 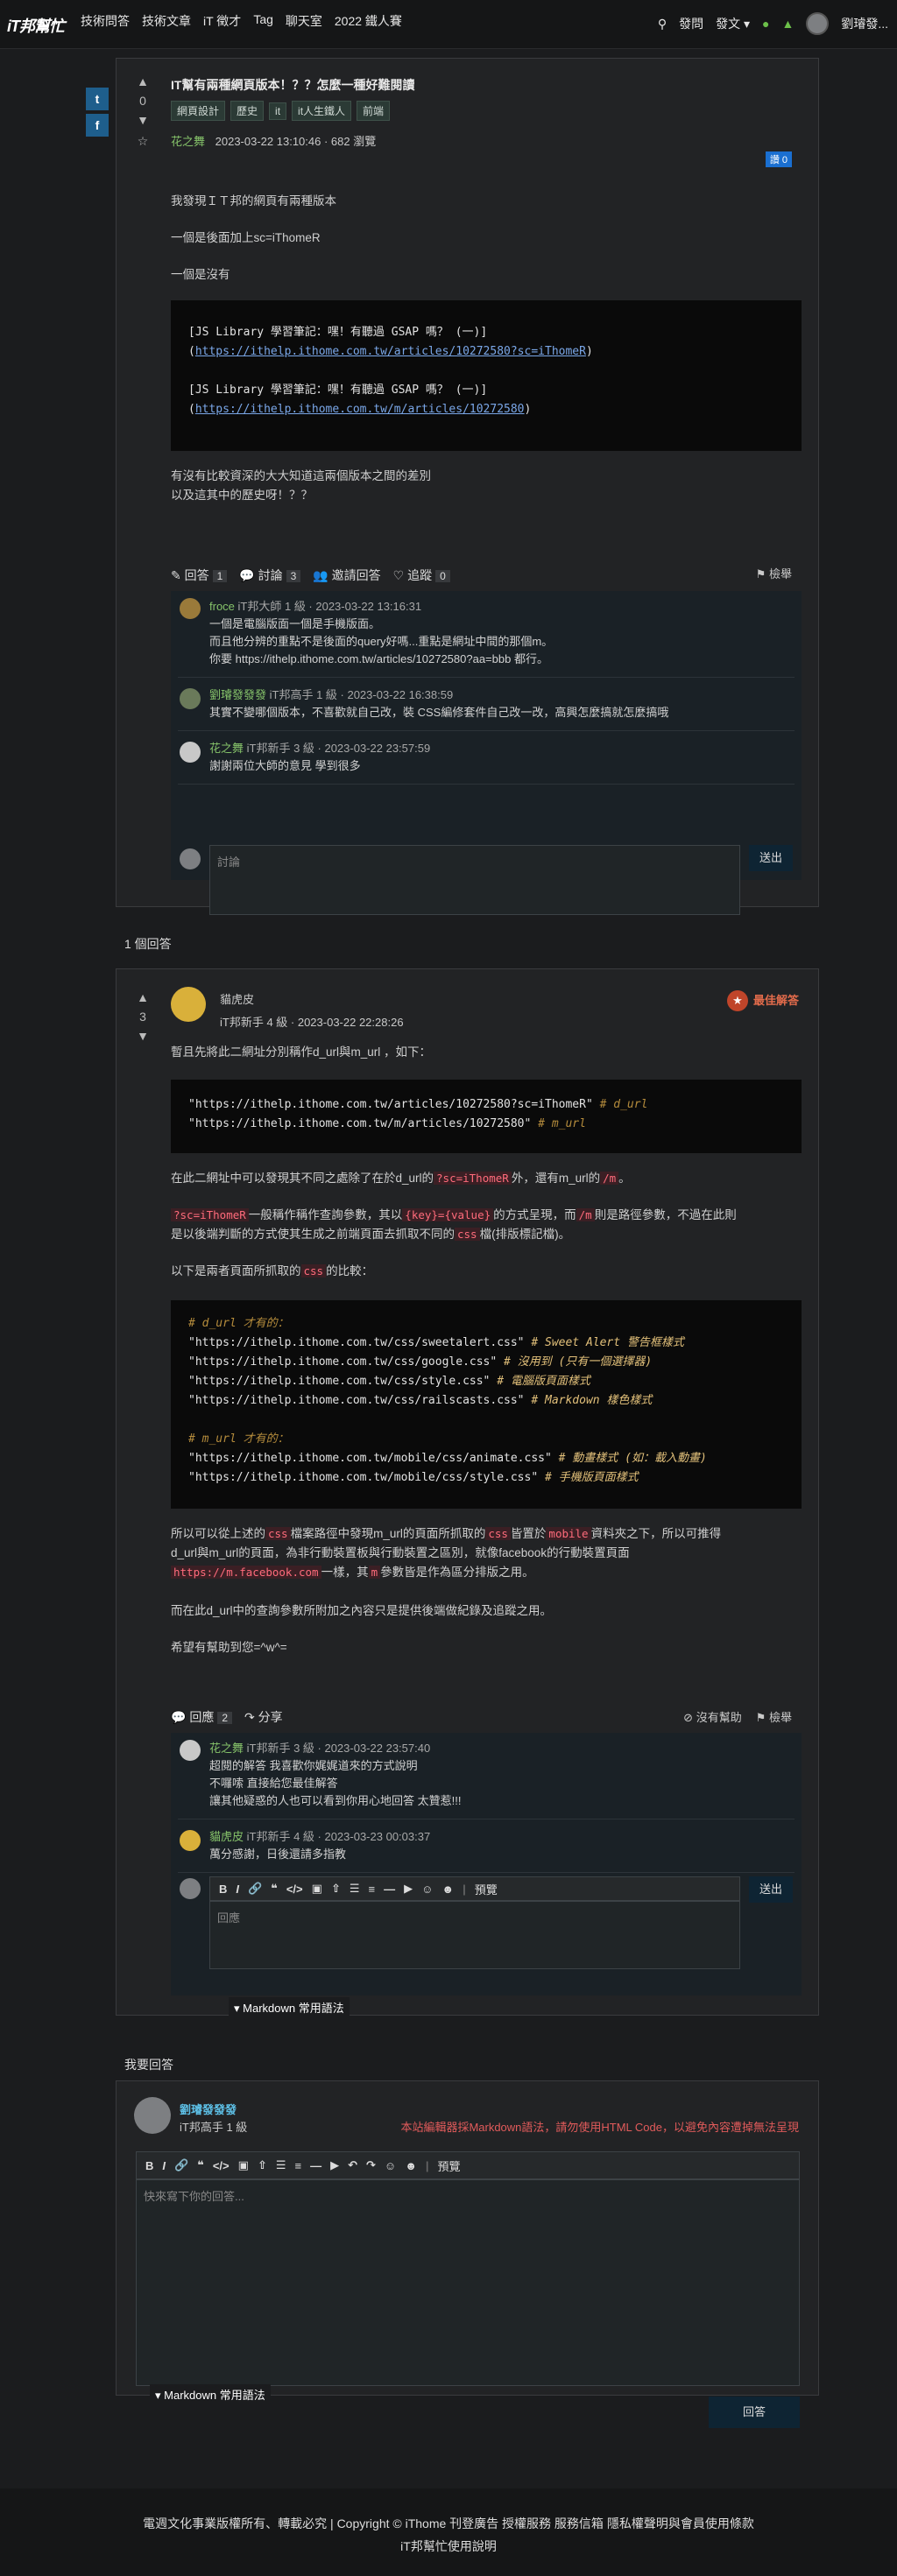 What do you see at coordinates (237, 998) in the screenshot?
I see `answer-author: 貓虎皮` at bounding box center [237, 998].